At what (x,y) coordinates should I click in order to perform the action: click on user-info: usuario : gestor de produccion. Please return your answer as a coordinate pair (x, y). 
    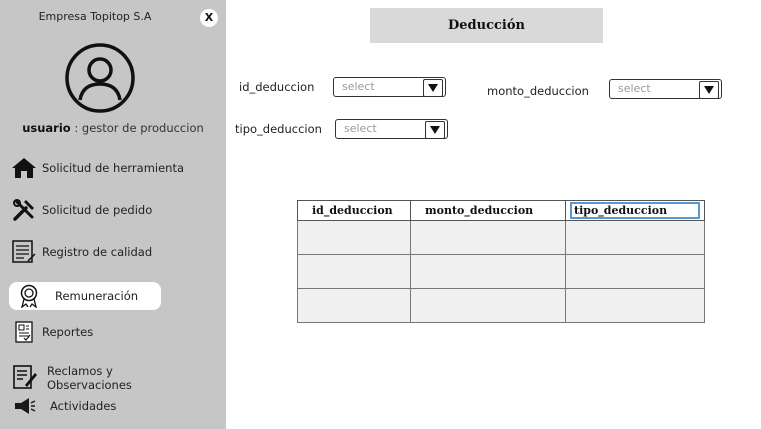
    Looking at the image, I should click on (113, 128).